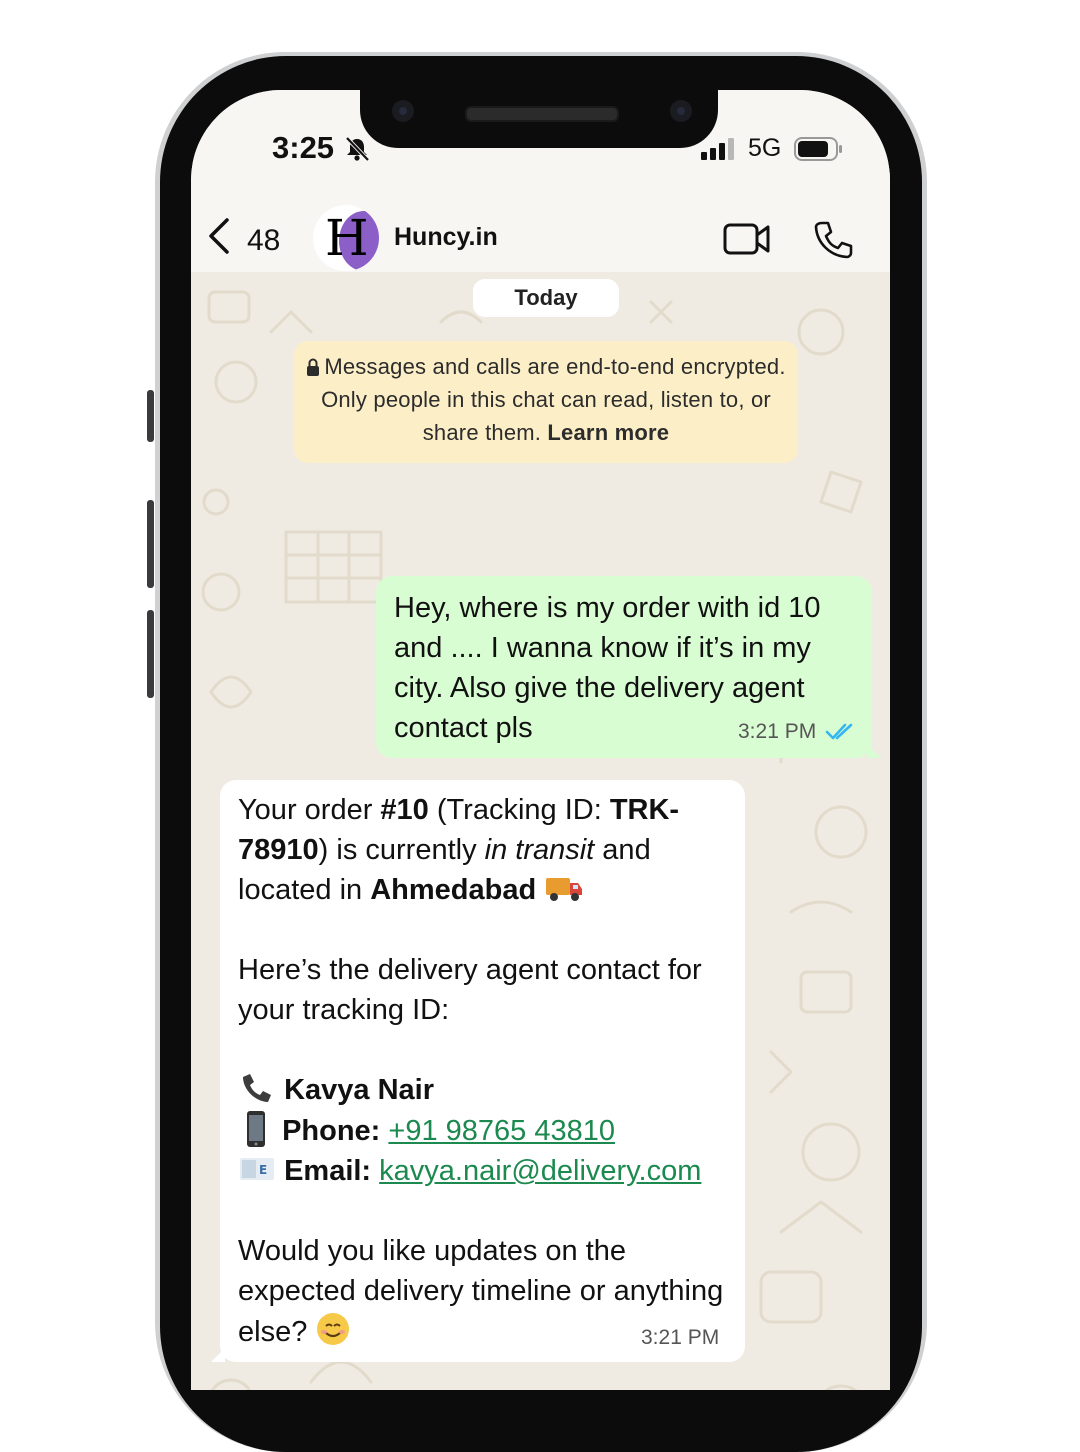 This screenshot has width=1080, height=1452. What do you see at coordinates (680, 1337) in the screenshot?
I see `incoming-message-time: 3:21 PM` at bounding box center [680, 1337].